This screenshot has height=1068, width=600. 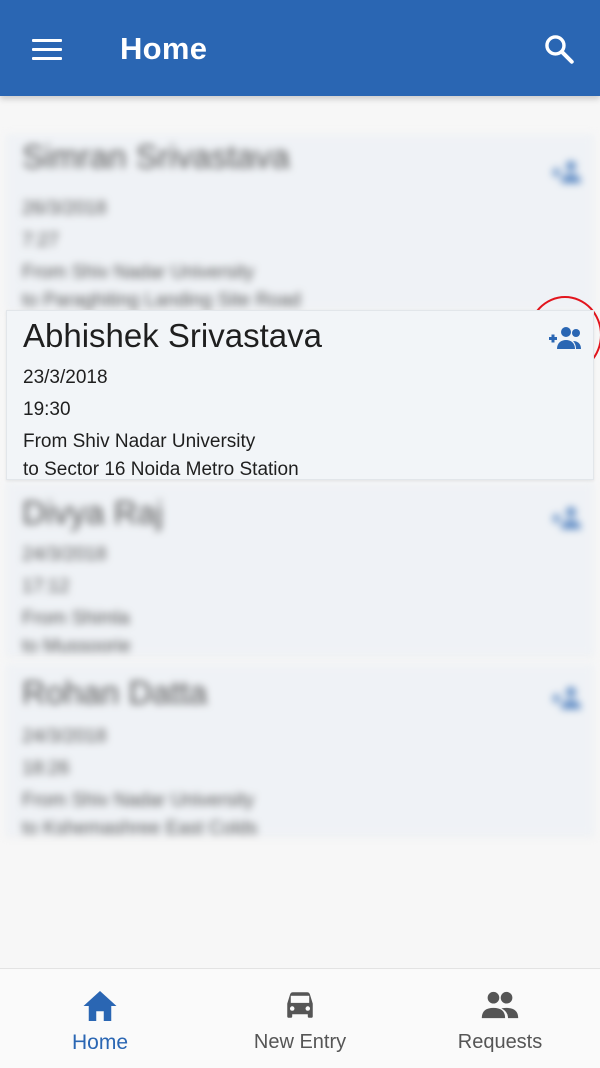 What do you see at coordinates (156, 156) in the screenshot?
I see `ride-card-name: Simran Srivastava` at bounding box center [156, 156].